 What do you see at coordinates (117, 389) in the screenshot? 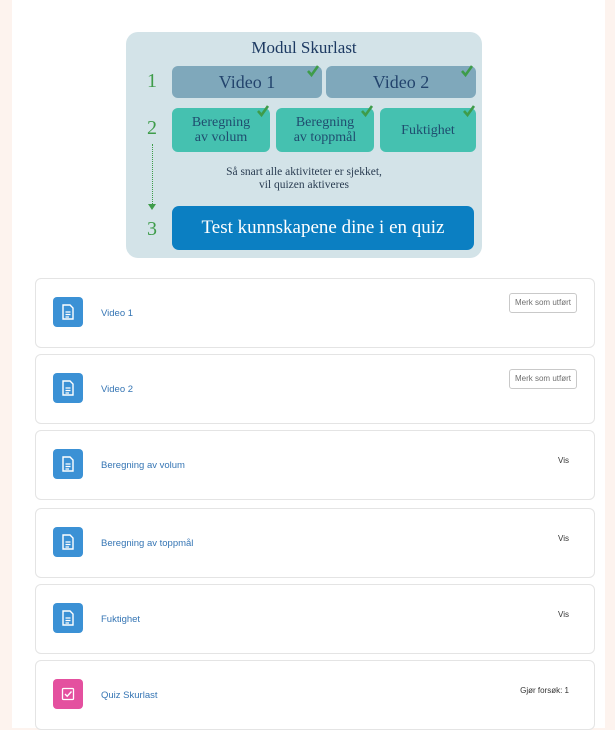
I see `activity-link: Video 2` at bounding box center [117, 389].